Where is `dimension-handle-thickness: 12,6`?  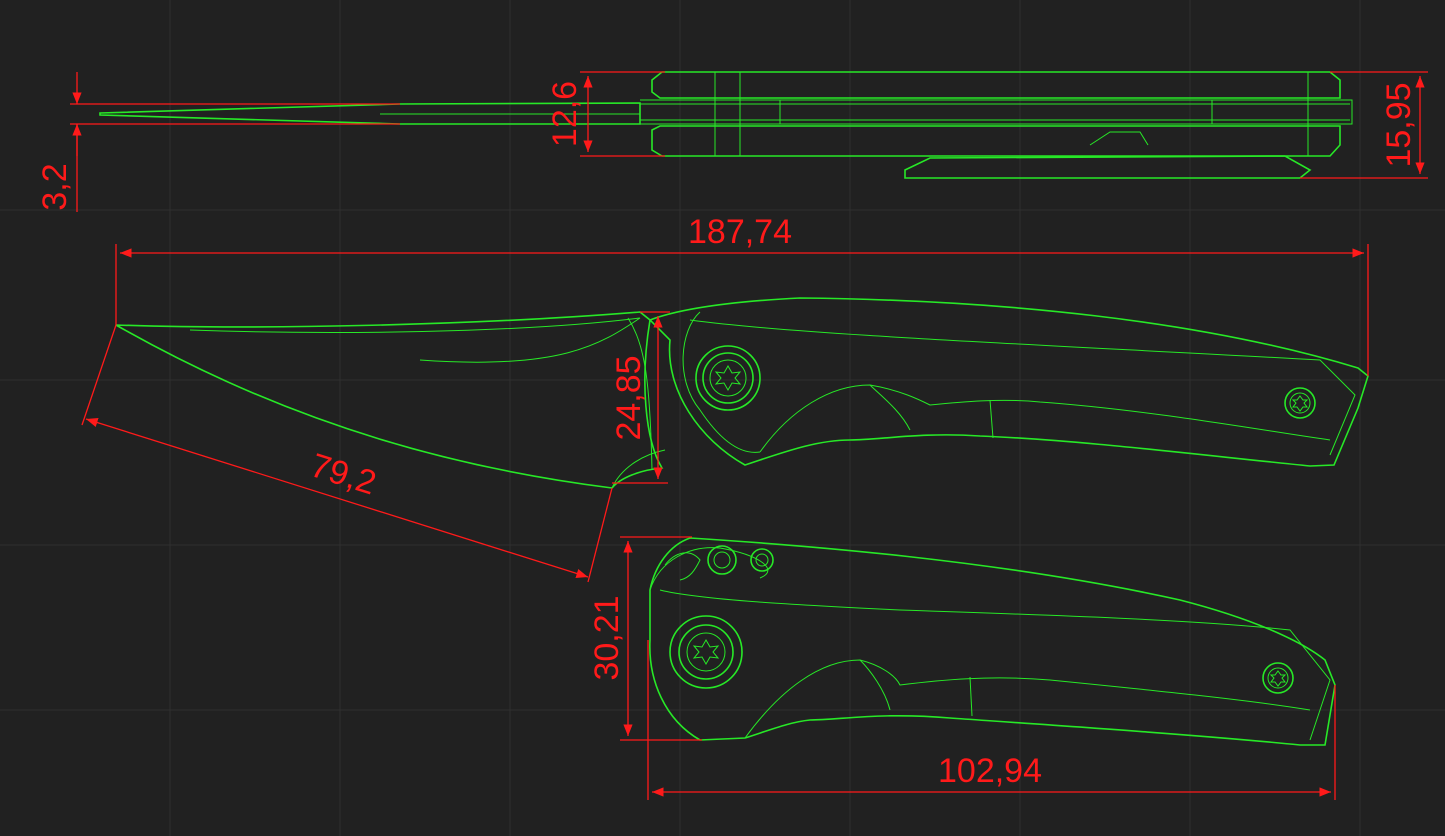 dimension-handle-thickness: 12,6 is located at coordinates (565, 114).